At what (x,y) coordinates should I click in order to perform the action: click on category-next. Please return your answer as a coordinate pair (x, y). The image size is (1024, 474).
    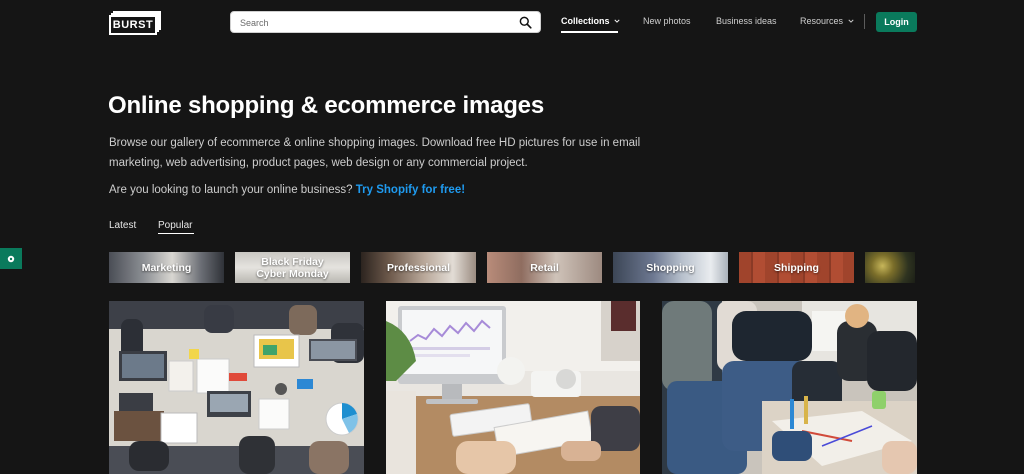
    Looking at the image, I should click on (890, 267).